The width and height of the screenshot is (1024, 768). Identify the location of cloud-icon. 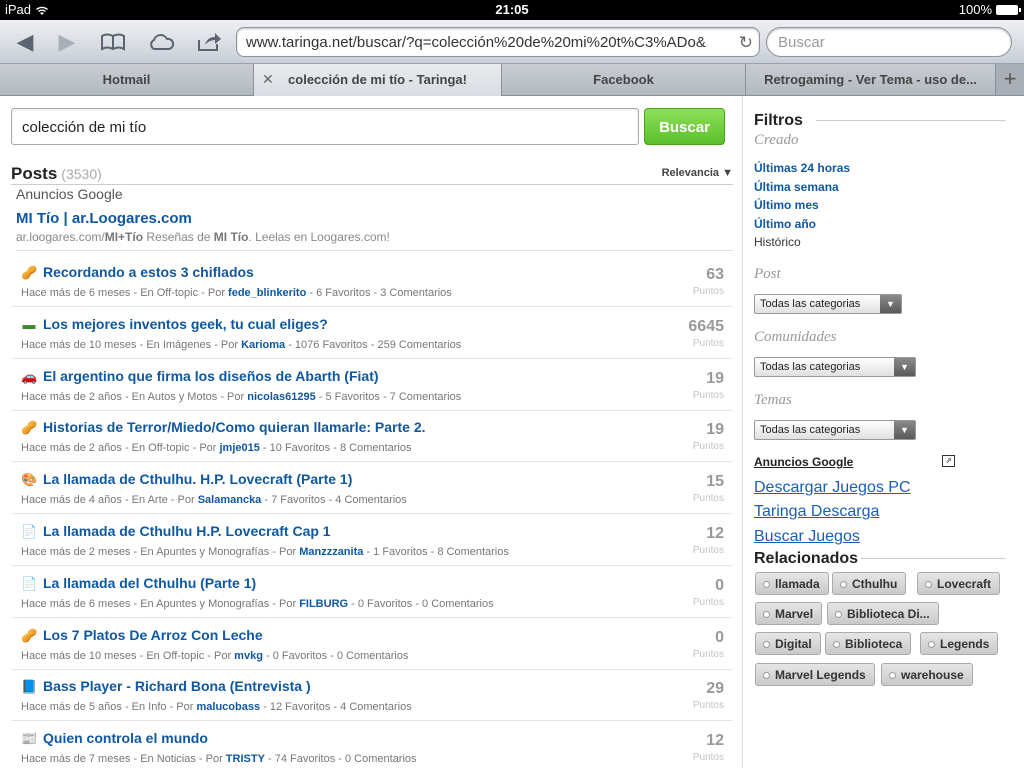
(161, 42).